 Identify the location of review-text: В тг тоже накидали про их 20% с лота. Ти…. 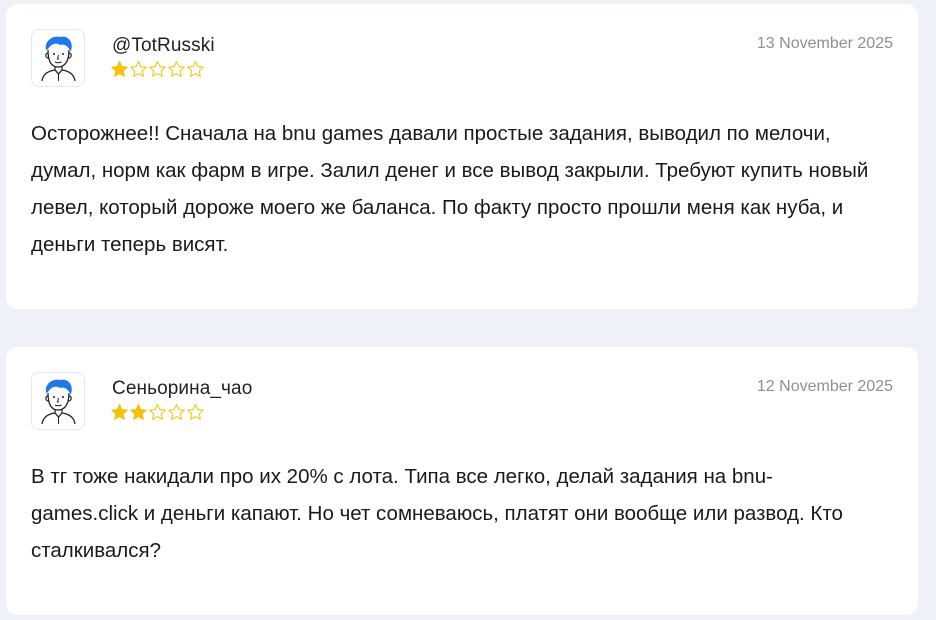
(437, 513).